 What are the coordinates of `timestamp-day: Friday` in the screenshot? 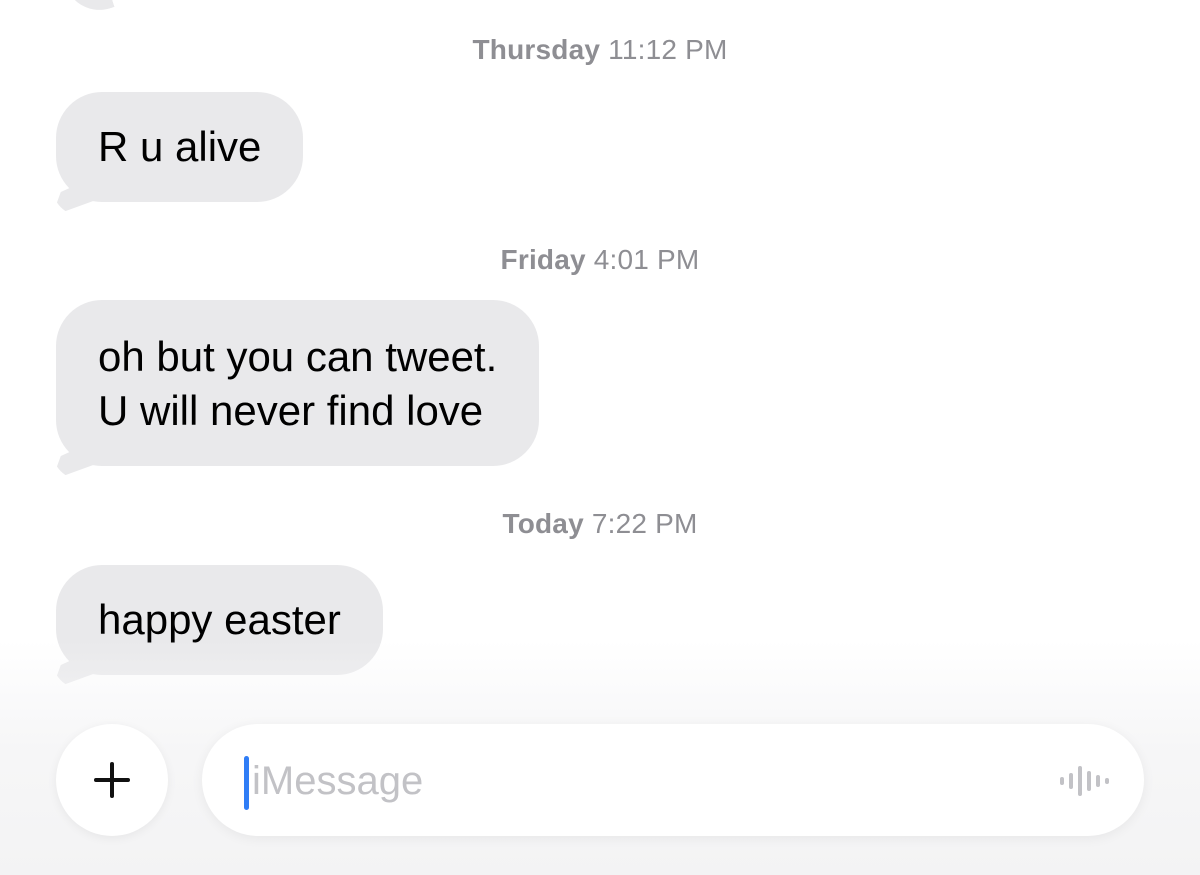 It's located at (543, 259).